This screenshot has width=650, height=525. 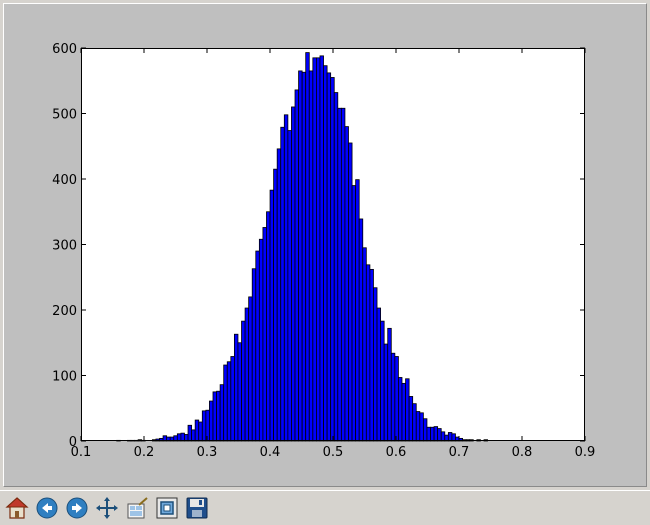 I want to click on back-button, so click(x=47, y=508).